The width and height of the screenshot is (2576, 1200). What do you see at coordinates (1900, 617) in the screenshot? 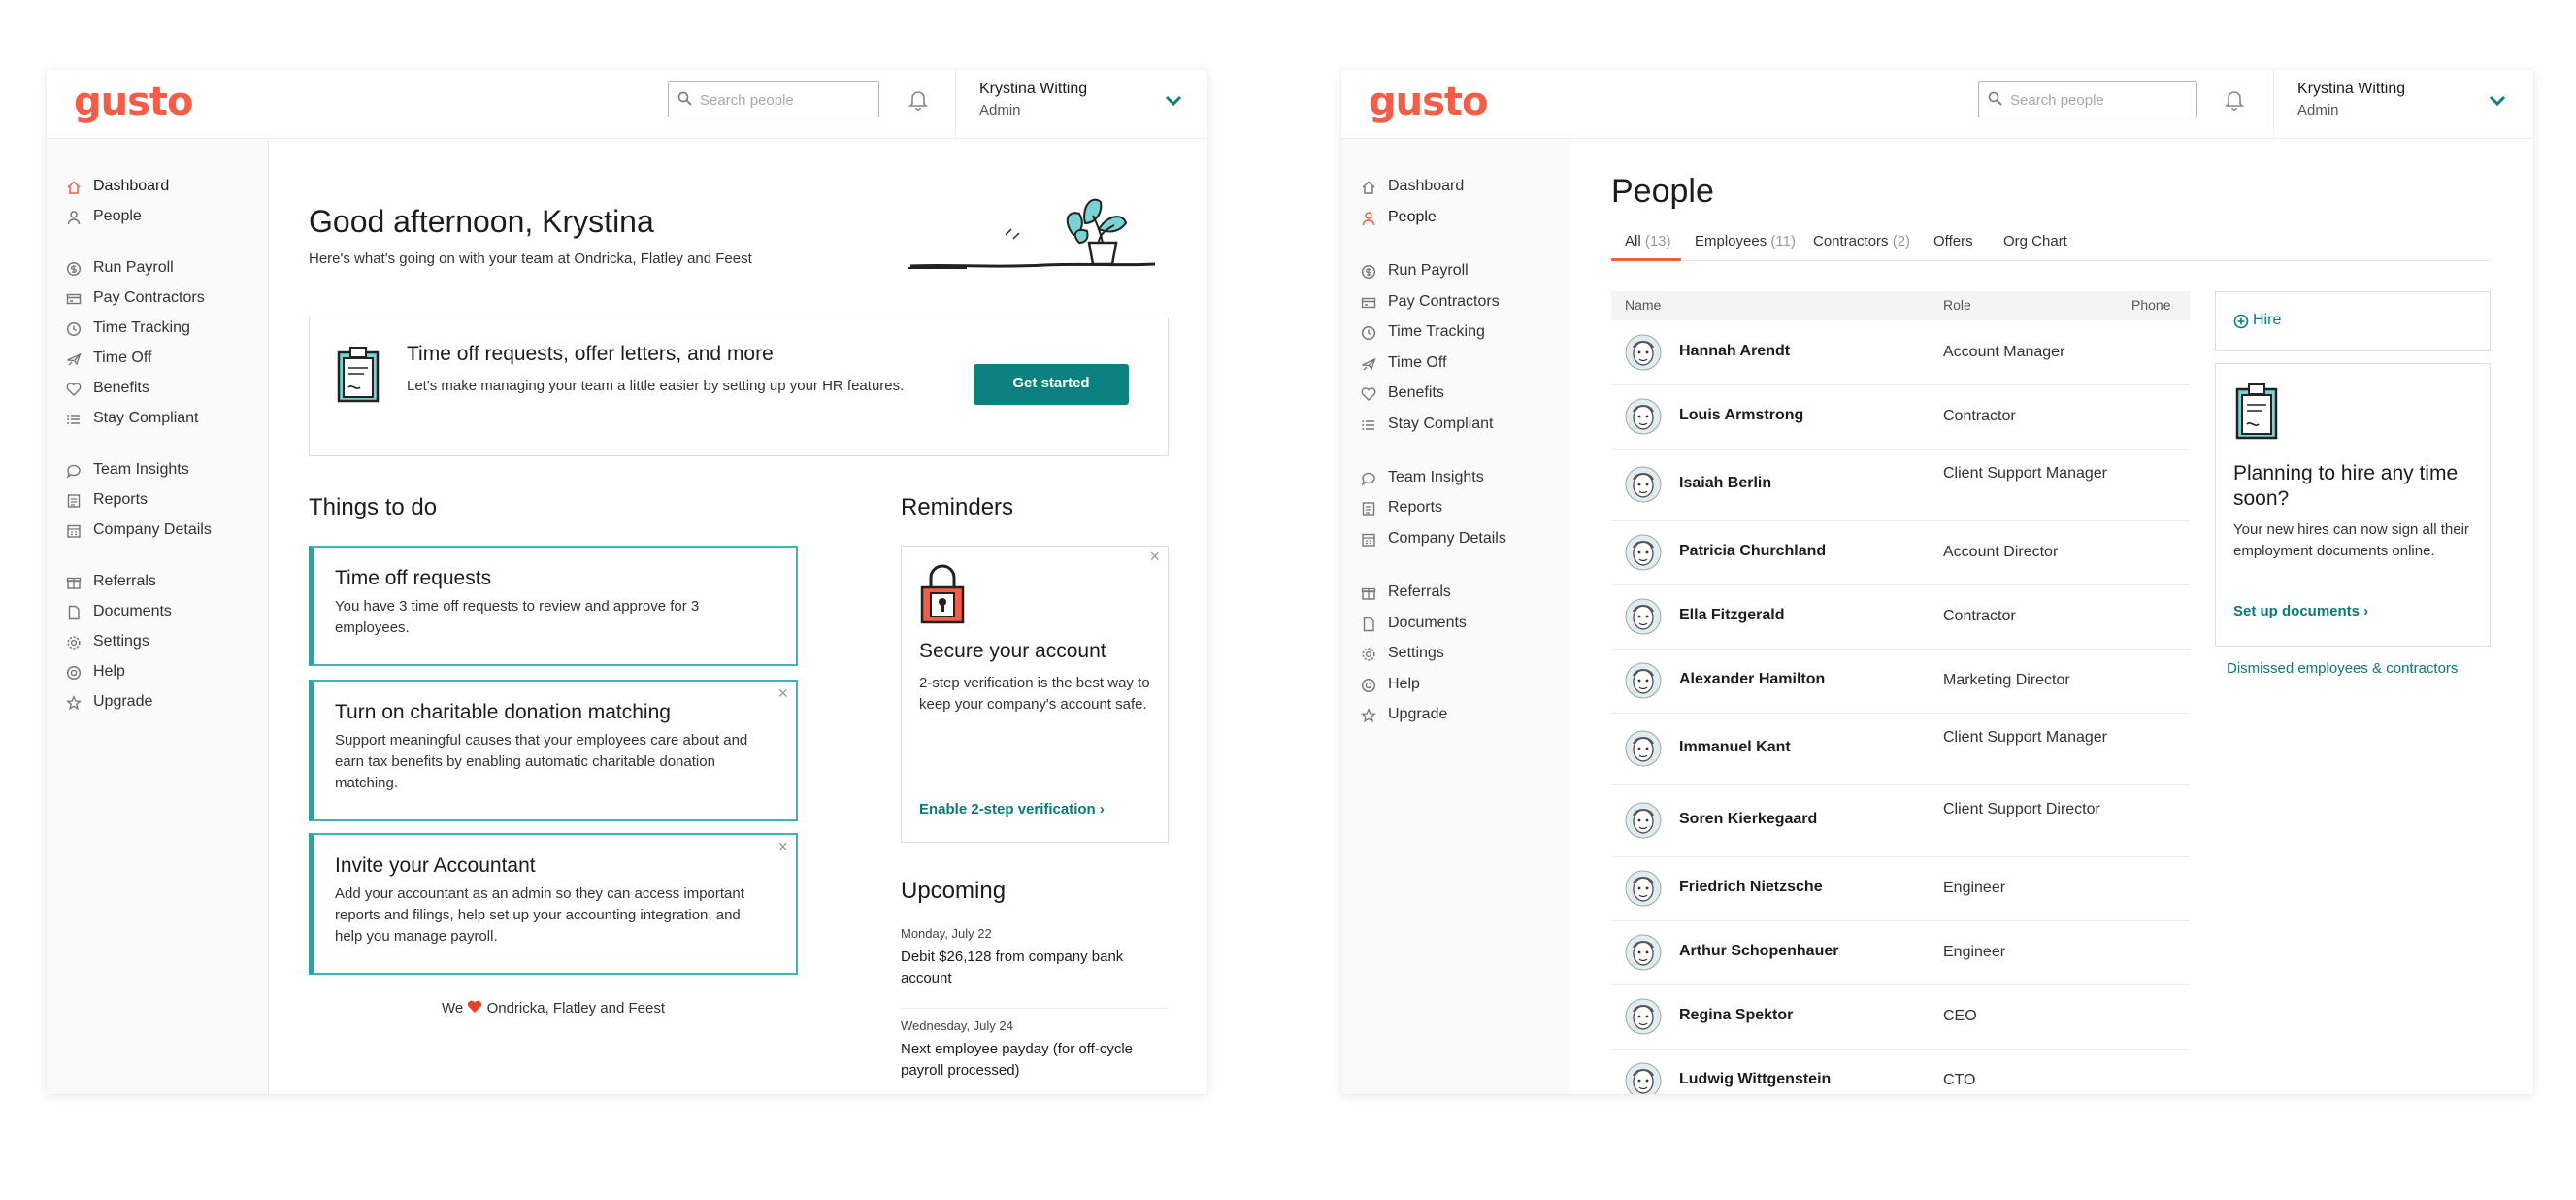
I see `table-row: Ella Fitzgerald Contractor` at bounding box center [1900, 617].